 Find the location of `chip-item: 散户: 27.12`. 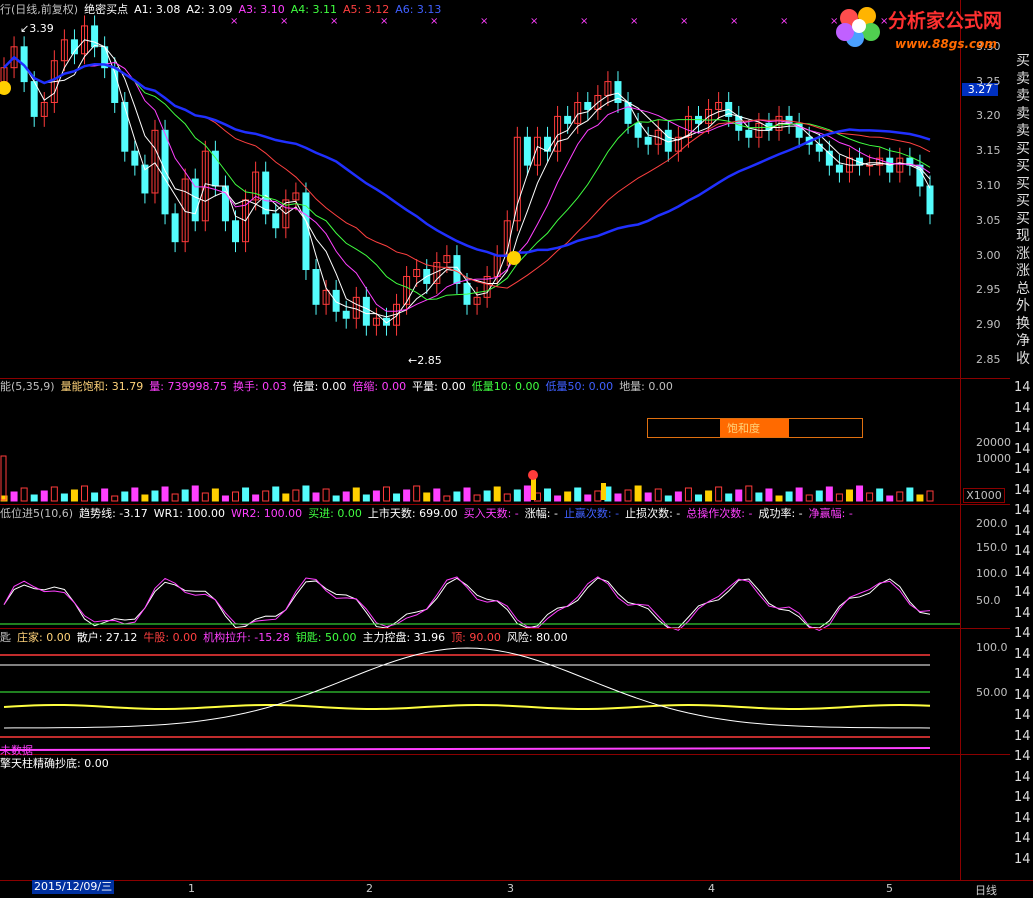

chip-item: 散户: 27.12 is located at coordinates (107, 637).